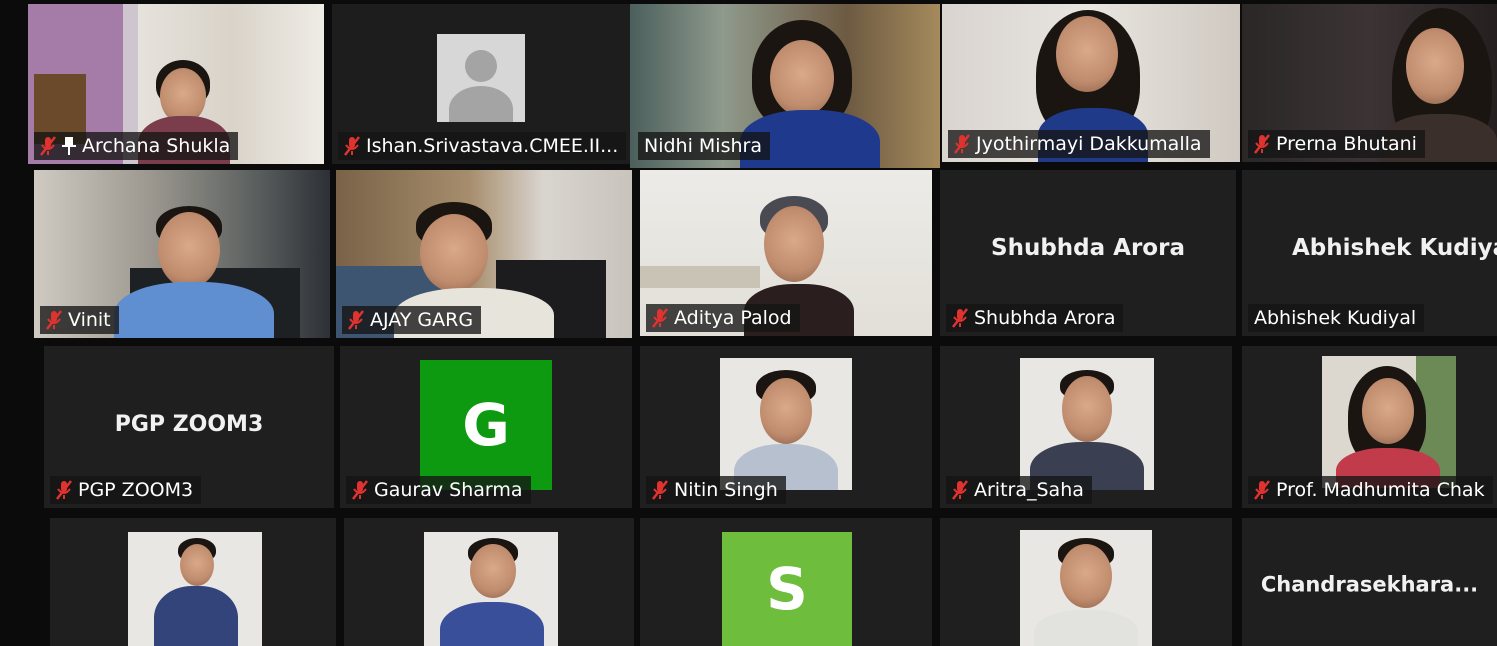 The image size is (1497, 646). I want to click on participant-tile-nitin-singh: Nitin Singh, so click(786, 427).